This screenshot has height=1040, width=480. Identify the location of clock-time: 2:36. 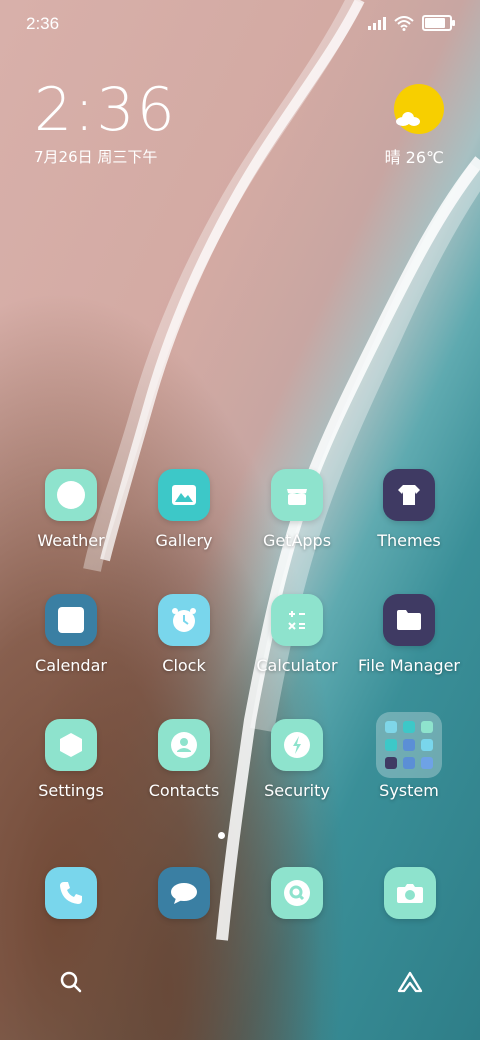
(105, 110).